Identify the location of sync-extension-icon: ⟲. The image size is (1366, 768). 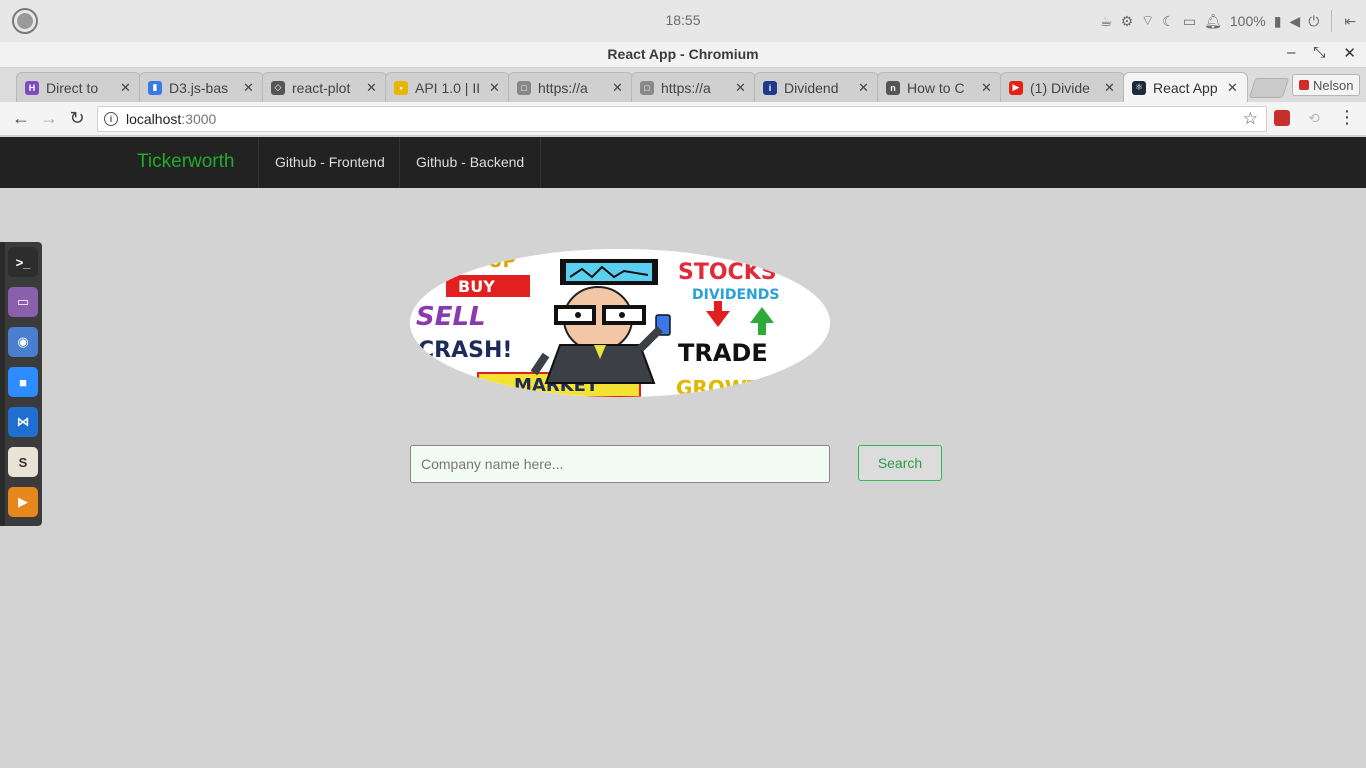
(1314, 118).